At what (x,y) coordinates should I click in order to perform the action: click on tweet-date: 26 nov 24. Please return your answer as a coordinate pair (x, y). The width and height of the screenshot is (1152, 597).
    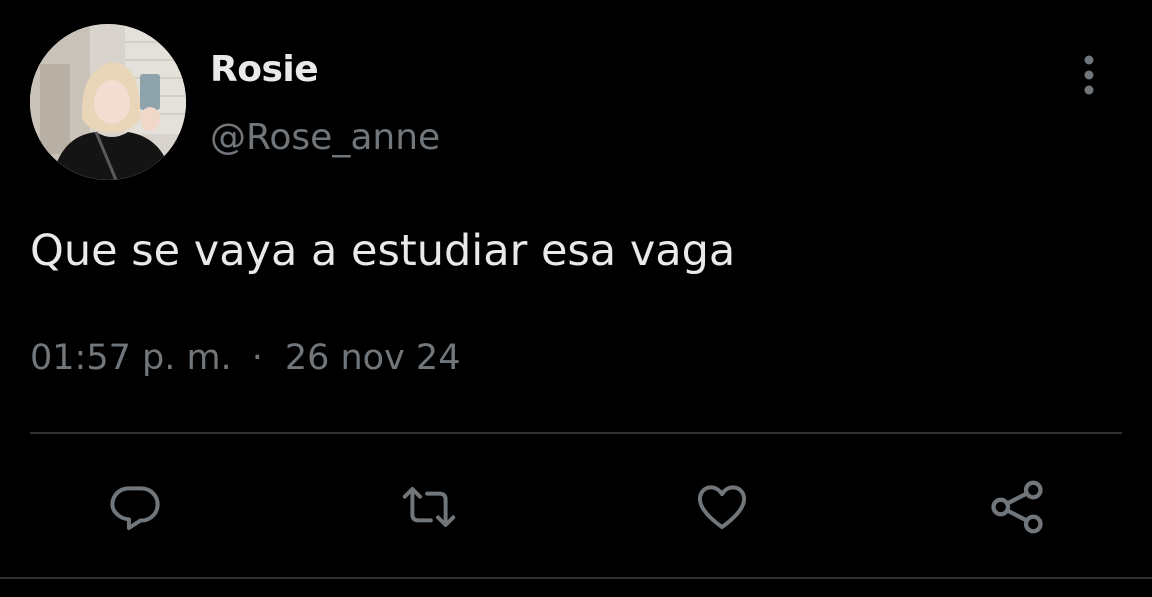
    Looking at the image, I should click on (373, 358).